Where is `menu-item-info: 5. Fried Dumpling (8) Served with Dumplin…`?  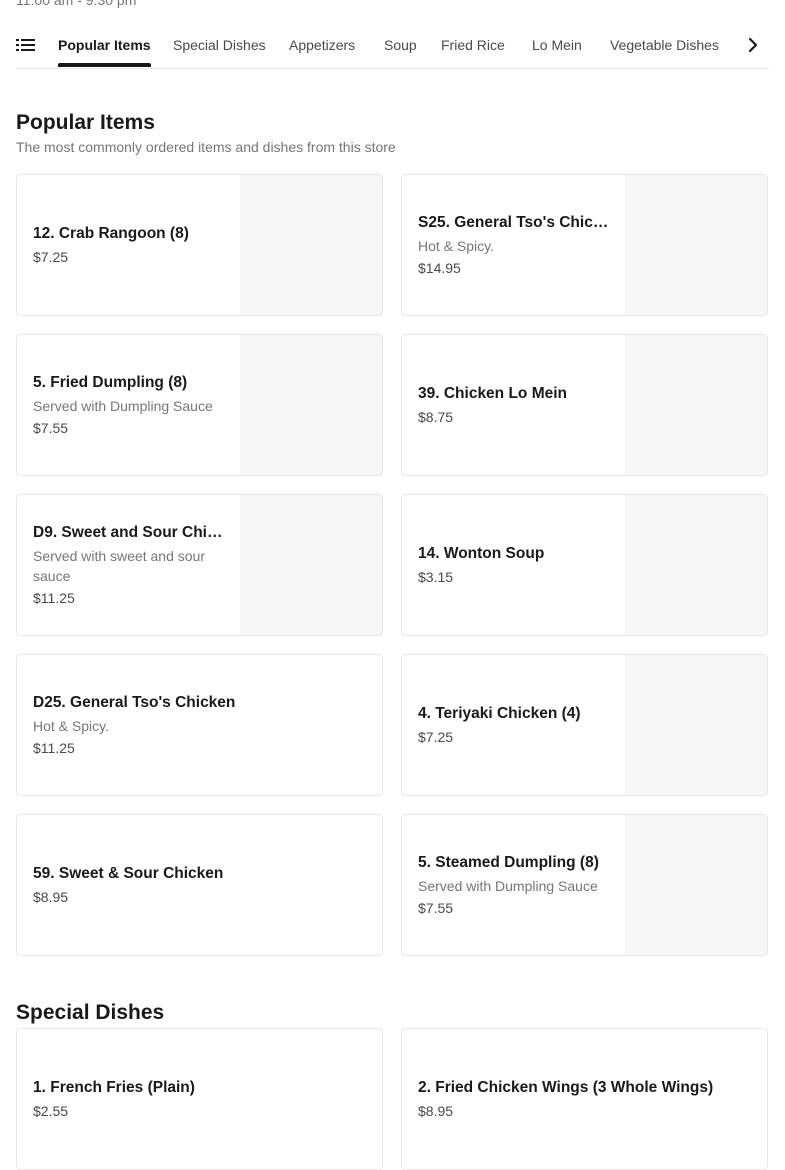 menu-item-info: 5. Fried Dumpling (8) Served with Dumplin… is located at coordinates (130, 405).